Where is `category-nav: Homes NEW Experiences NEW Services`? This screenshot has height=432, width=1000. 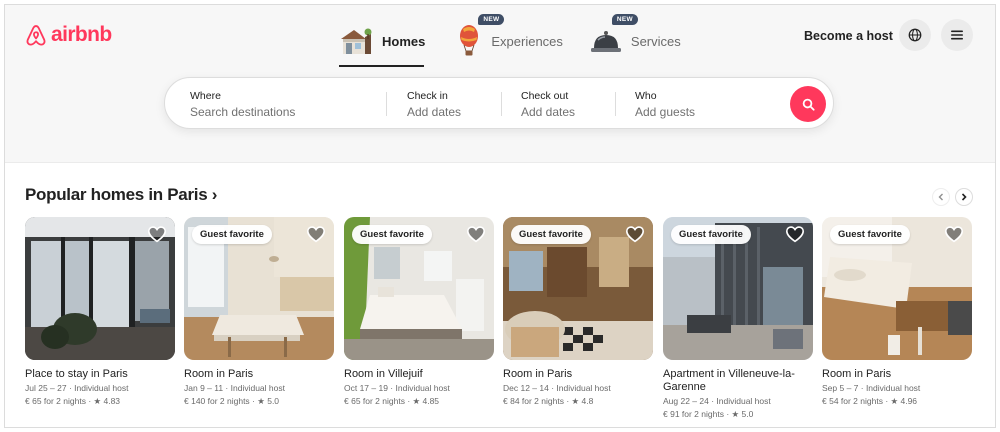 category-nav: Homes NEW Experiences NEW Services is located at coordinates (509, 40).